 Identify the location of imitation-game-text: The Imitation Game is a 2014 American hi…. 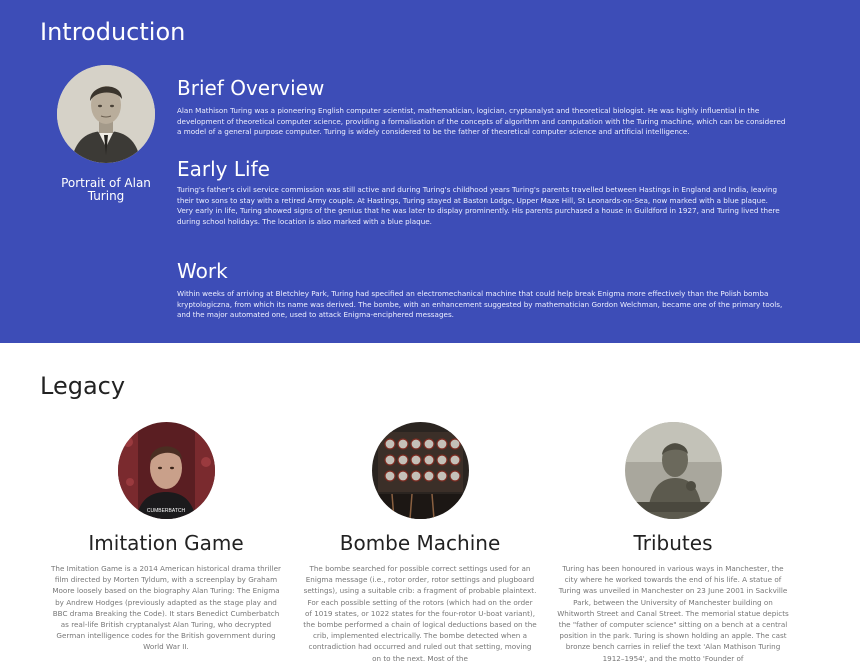
(166, 608).